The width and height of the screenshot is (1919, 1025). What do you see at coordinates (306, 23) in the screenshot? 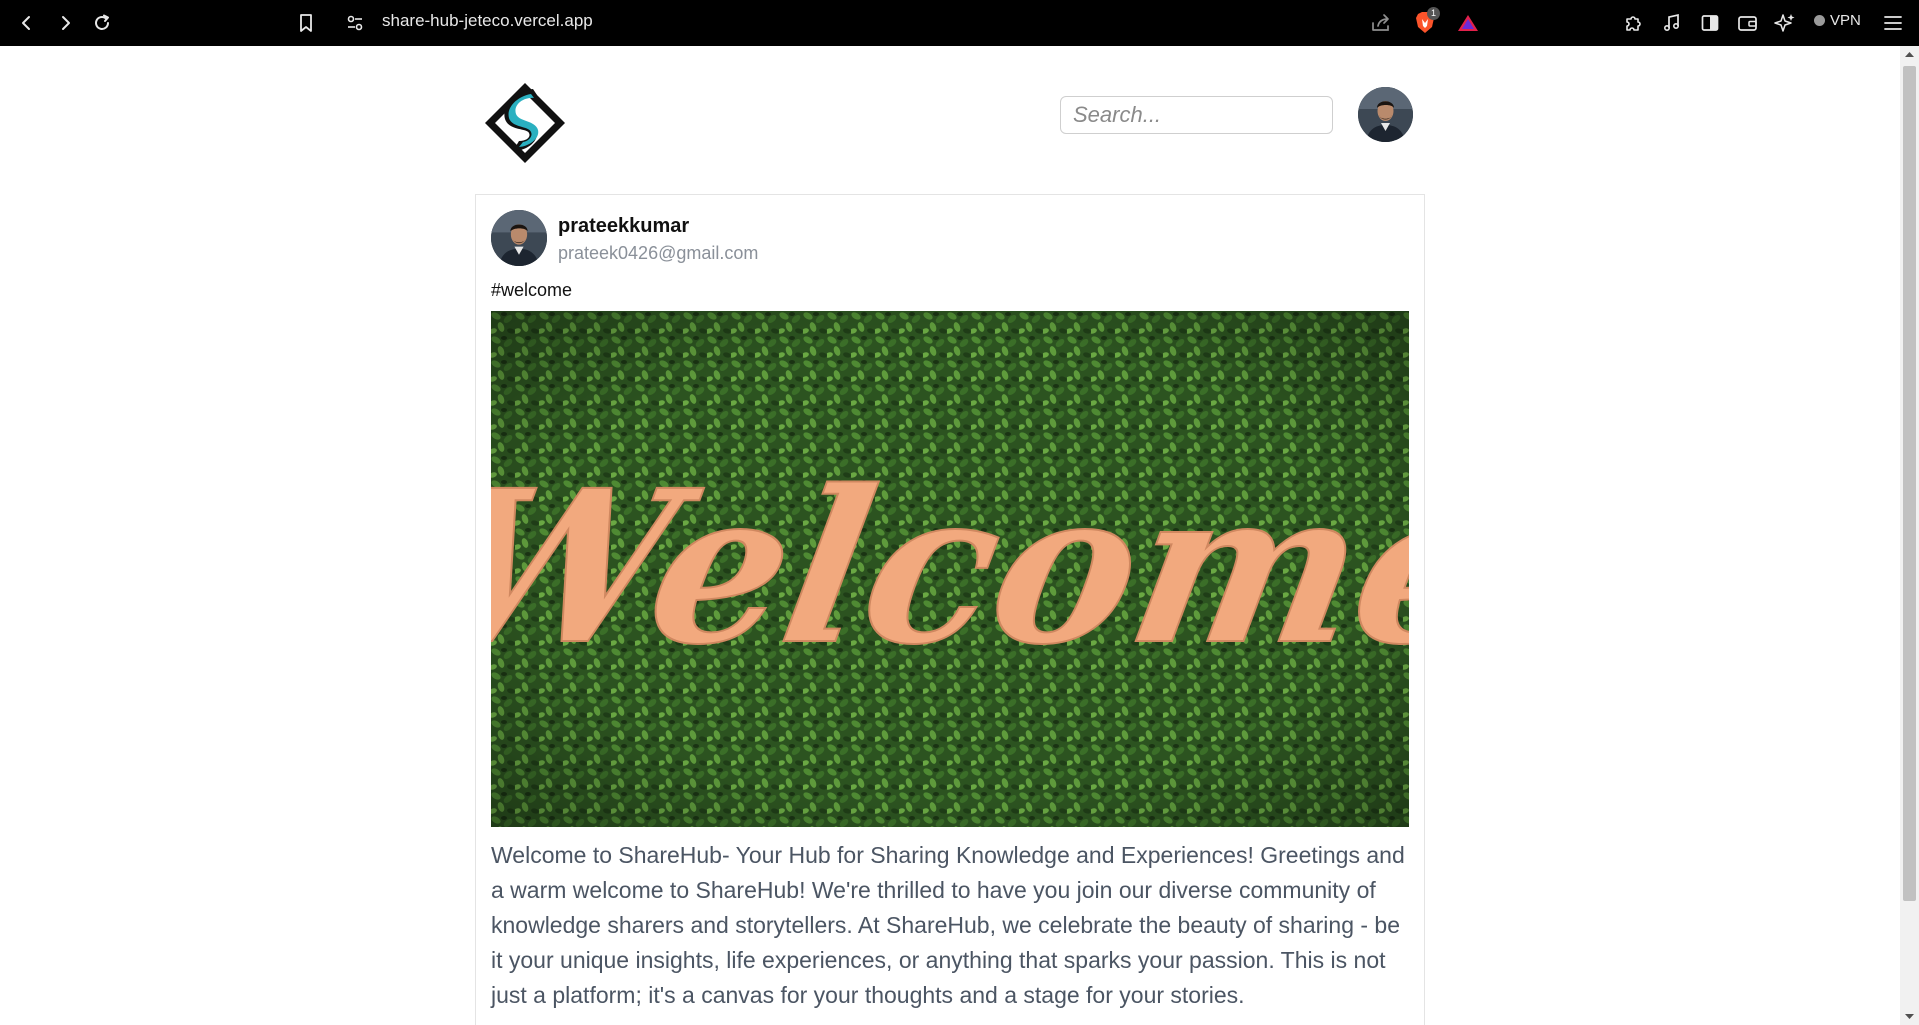
I see `bookmark-icon` at bounding box center [306, 23].